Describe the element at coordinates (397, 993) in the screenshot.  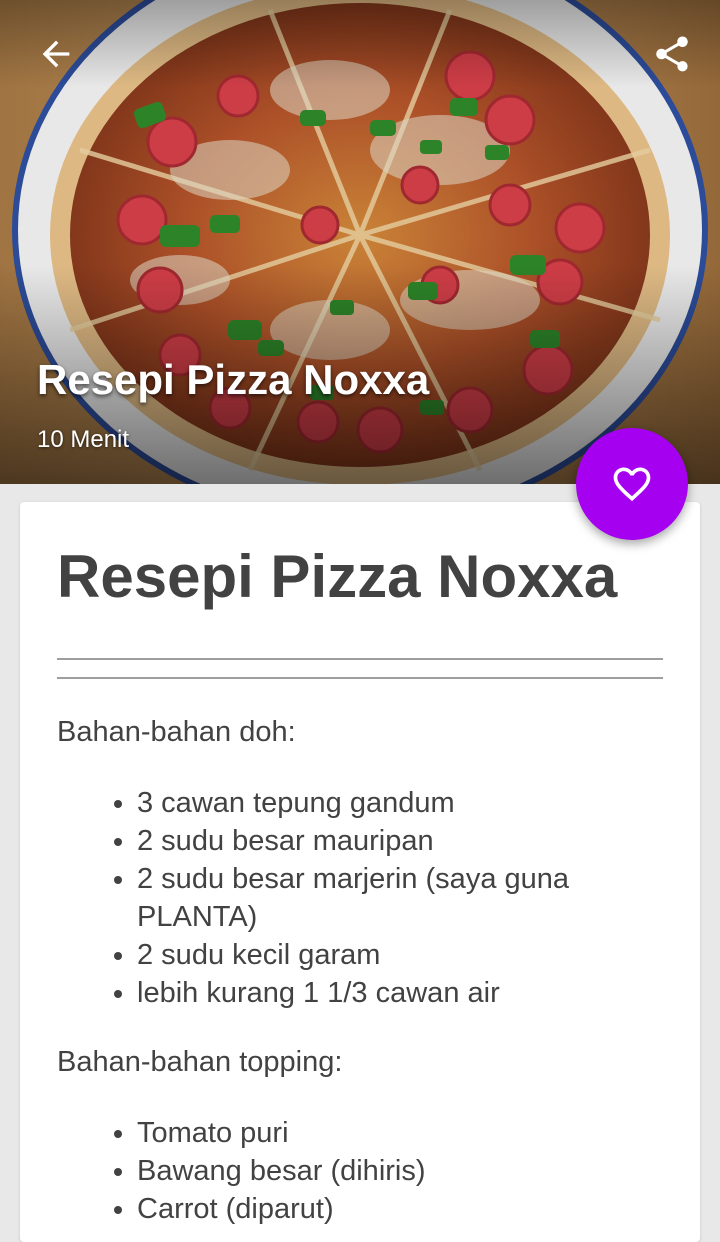
I see `list-item: lebih kurang 1 1/3 cawan air` at that location.